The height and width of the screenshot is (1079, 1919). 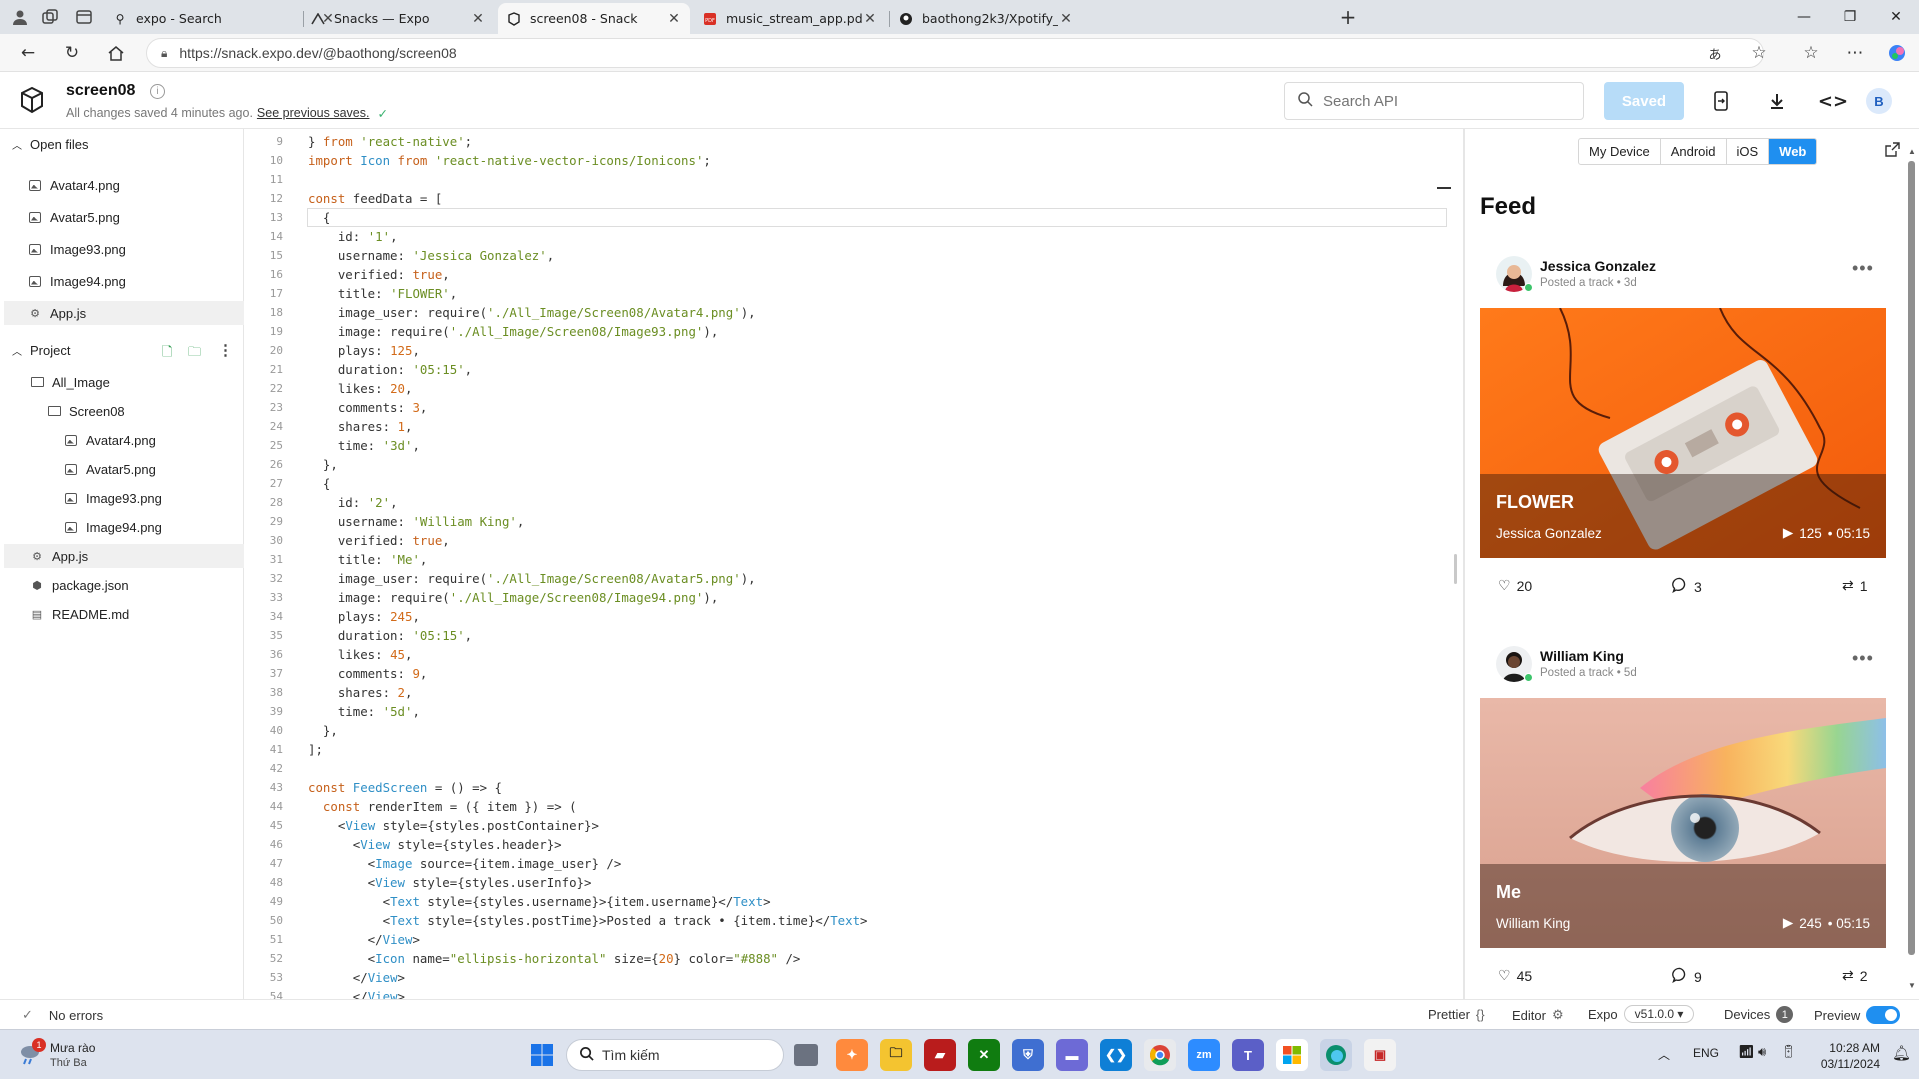 I want to click on taskbar-search-field: Tìm kiếm, so click(x=675, y=1055).